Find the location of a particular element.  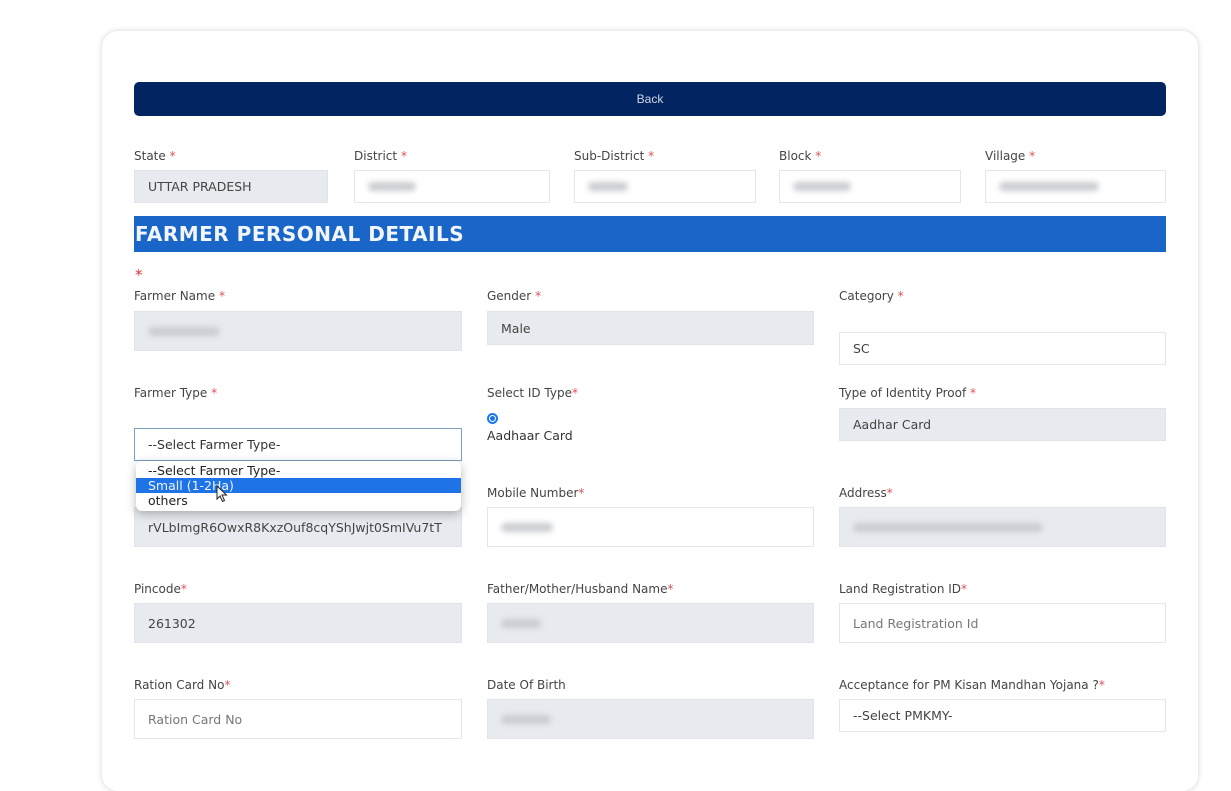

land-registration-label: Land Registration ID* is located at coordinates (903, 589).